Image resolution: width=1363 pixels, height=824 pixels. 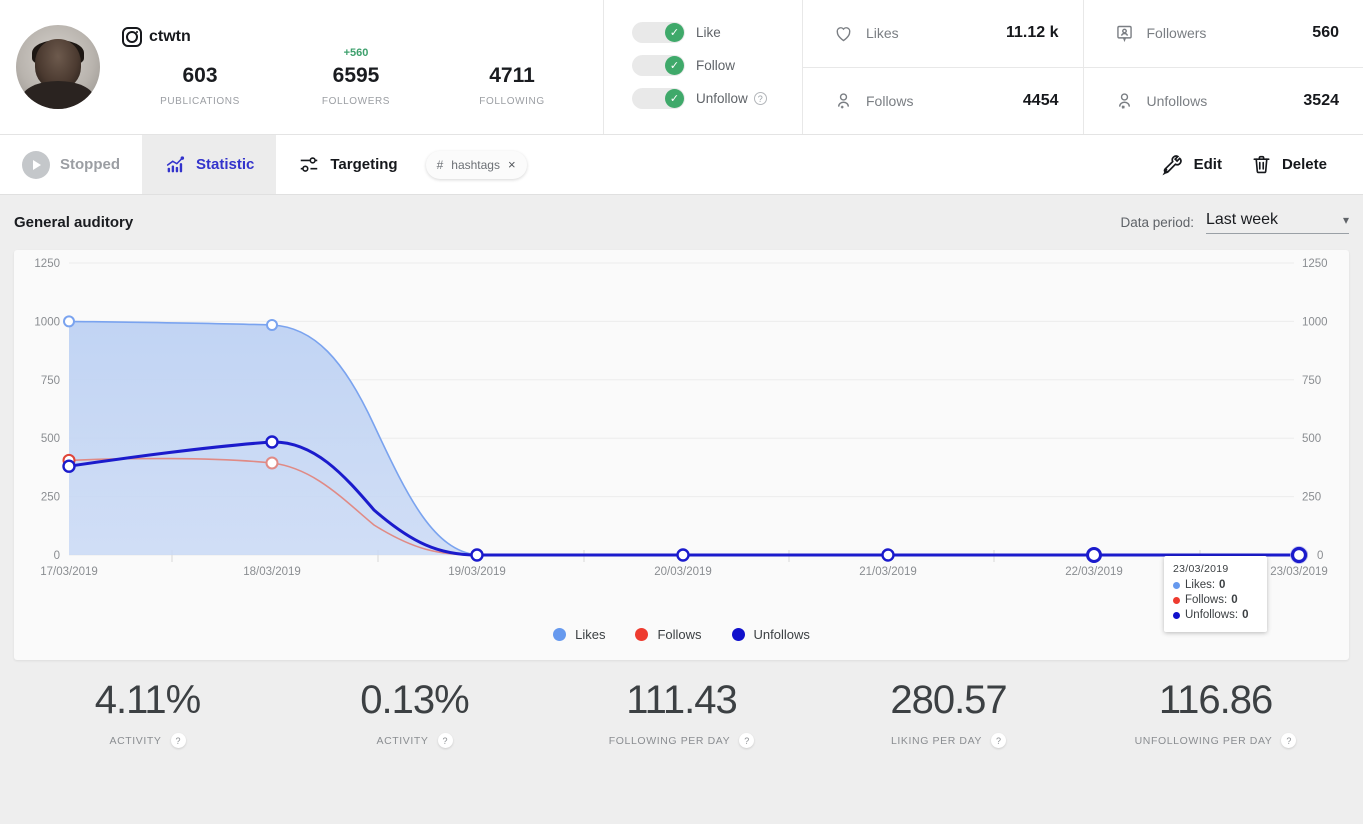 What do you see at coordinates (512, 75) in the screenshot?
I see `stat-value: 4711` at bounding box center [512, 75].